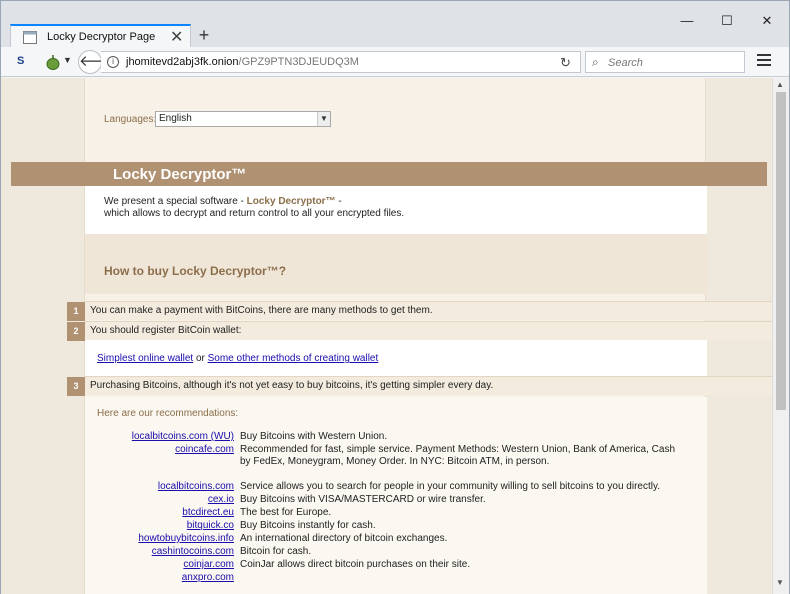 The width and height of the screenshot is (790, 594). What do you see at coordinates (308, 525) in the screenshot?
I see `exchange-description: Buy Bitcoins instantly for cash.` at bounding box center [308, 525].